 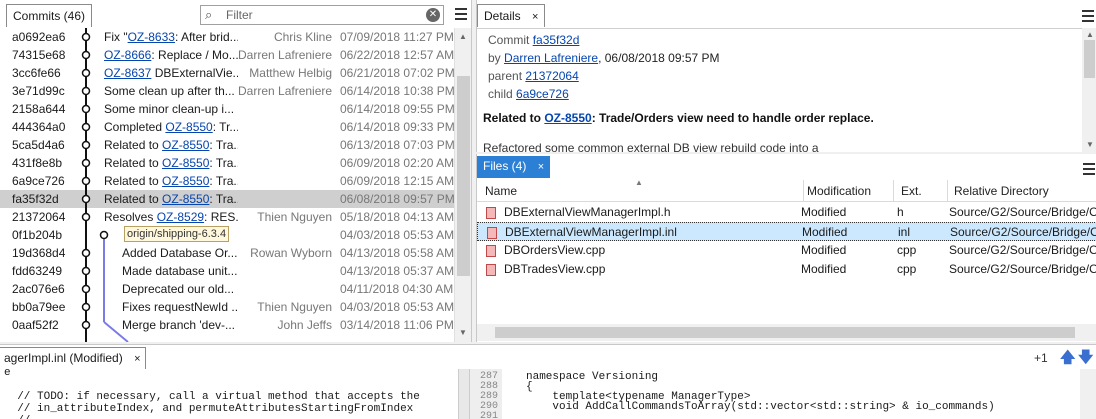 I want to click on file-name: DBTradesView.cpp, so click(x=555, y=269).